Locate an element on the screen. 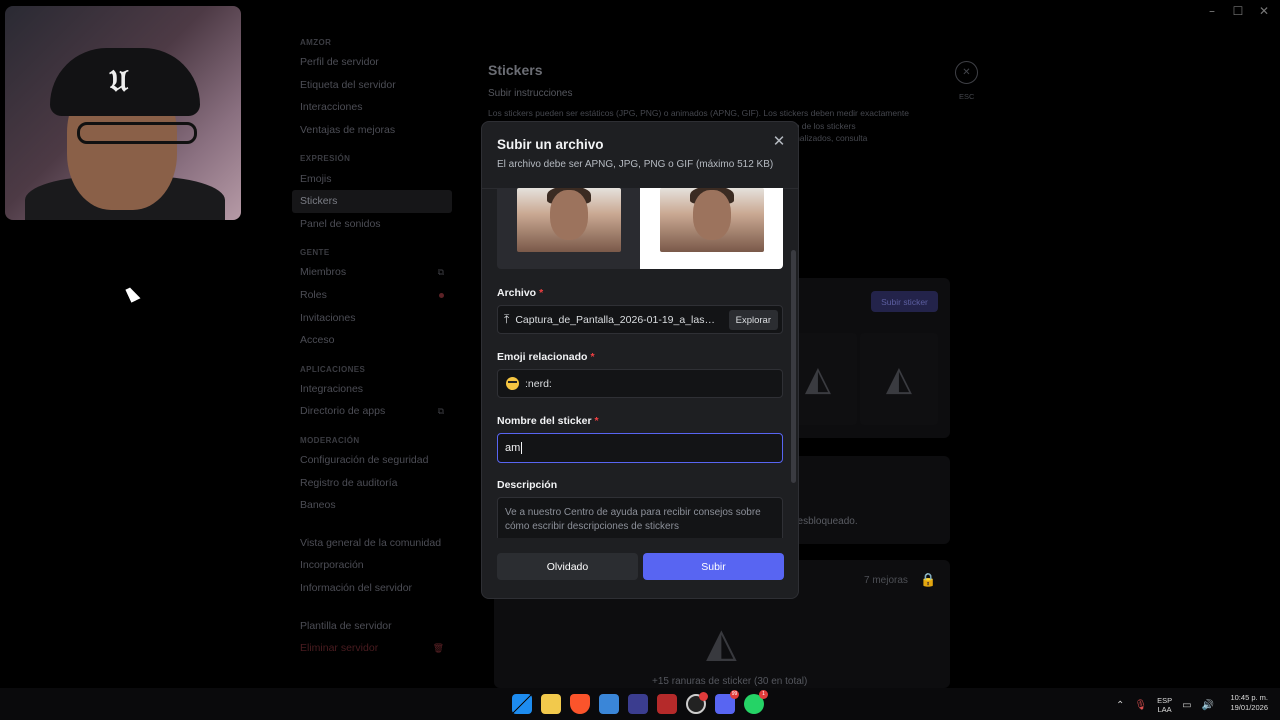 The height and width of the screenshot is (720, 1280). sidebar-divider is located at coordinates (372, 529).